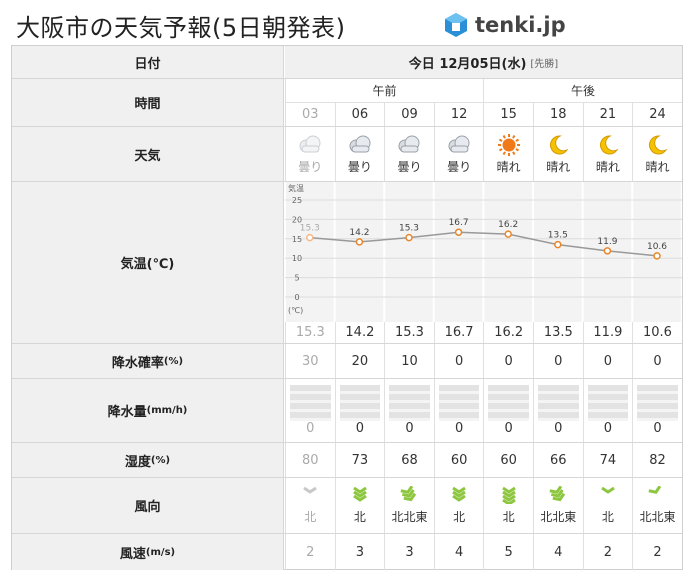 Image resolution: width=692 pixels, height=576 pixels. I want to click on logo-text: tenki.jp, so click(520, 25).